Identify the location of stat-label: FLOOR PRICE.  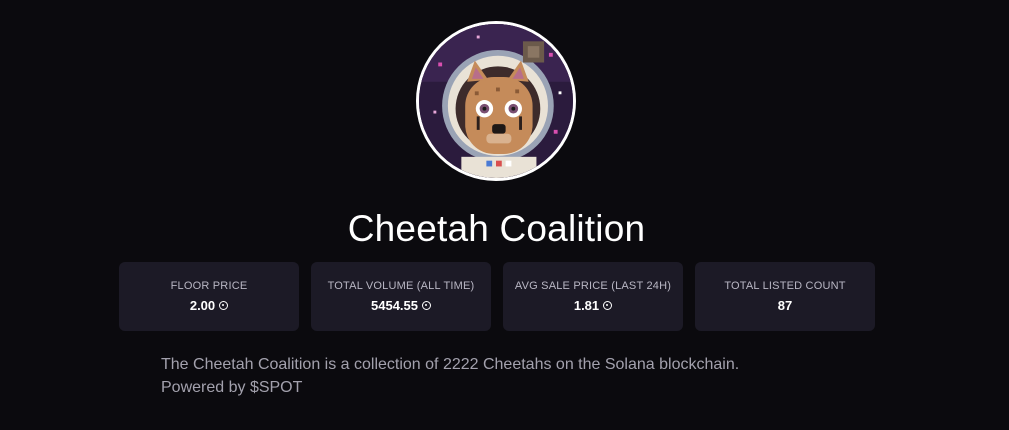
(209, 286).